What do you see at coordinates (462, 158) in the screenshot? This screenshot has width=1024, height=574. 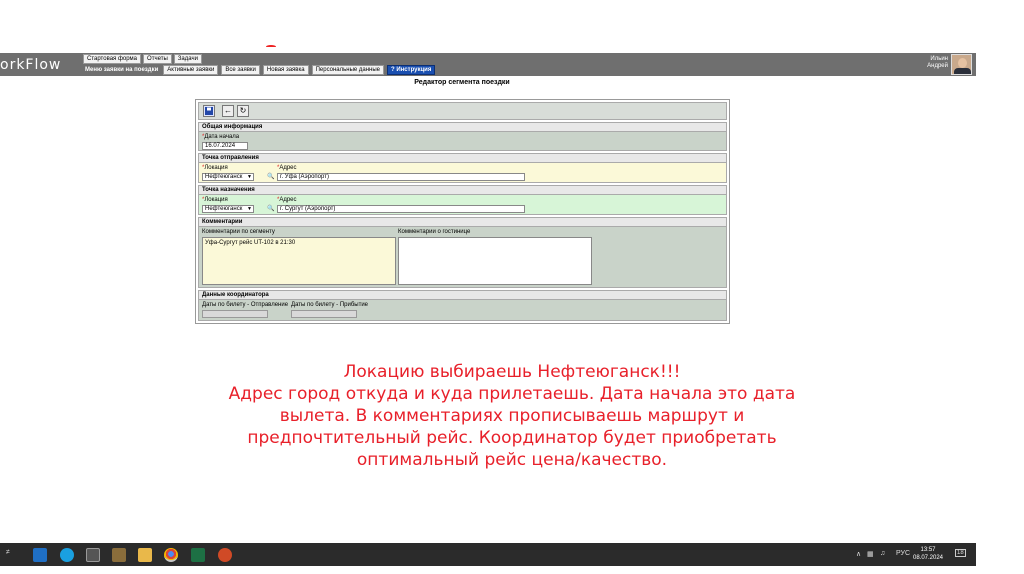 I see `section-departure-header: Точка отправления` at bounding box center [462, 158].